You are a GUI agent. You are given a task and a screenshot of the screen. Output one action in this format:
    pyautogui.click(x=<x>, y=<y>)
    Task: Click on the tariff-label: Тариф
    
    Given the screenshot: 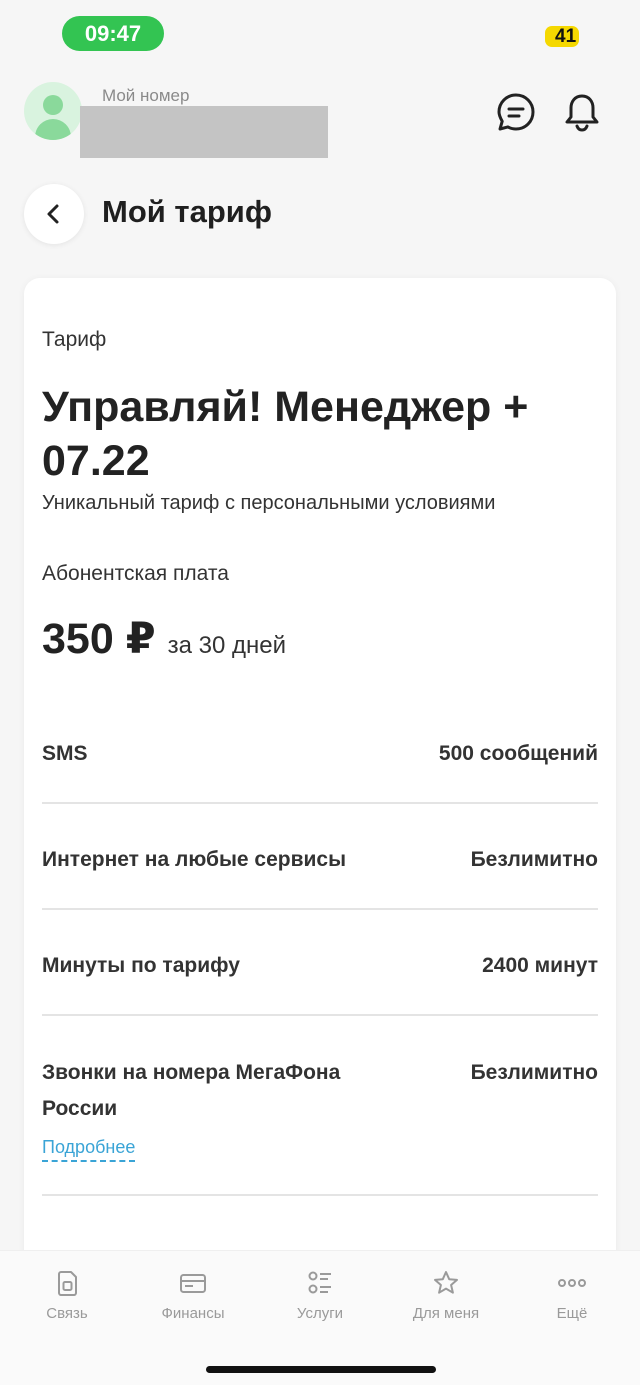 What is the action you would take?
    pyautogui.click(x=74, y=339)
    